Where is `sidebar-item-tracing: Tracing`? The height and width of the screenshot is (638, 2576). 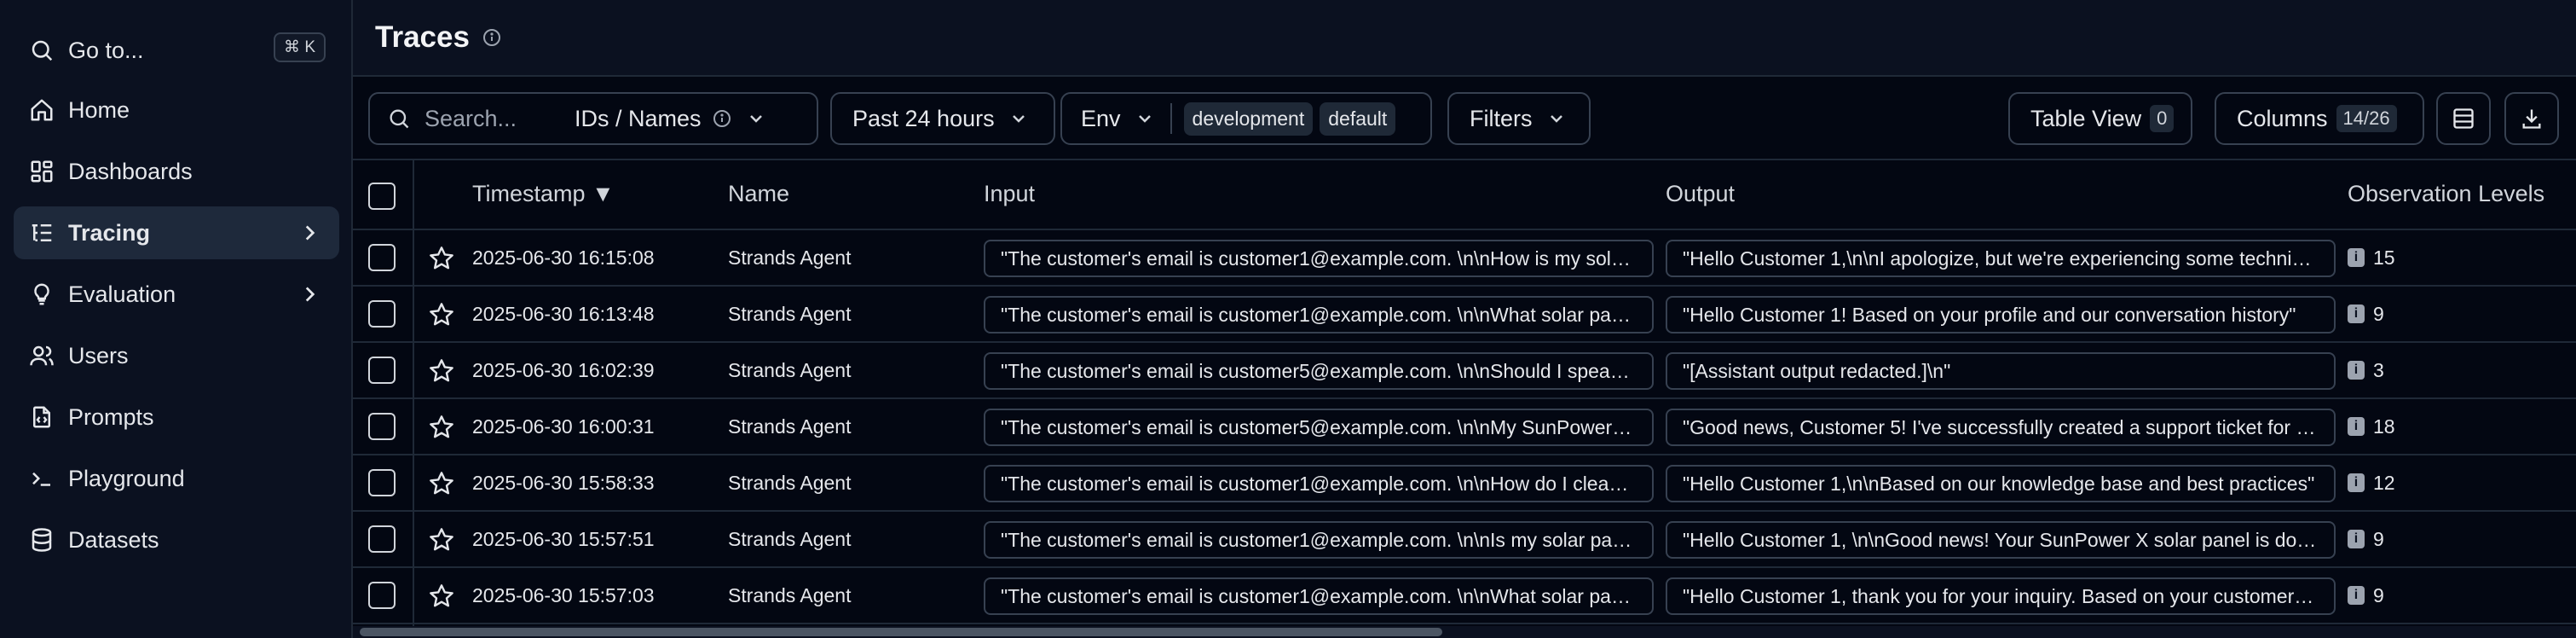 sidebar-item-tracing: Tracing is located at coordinates (176, 232).